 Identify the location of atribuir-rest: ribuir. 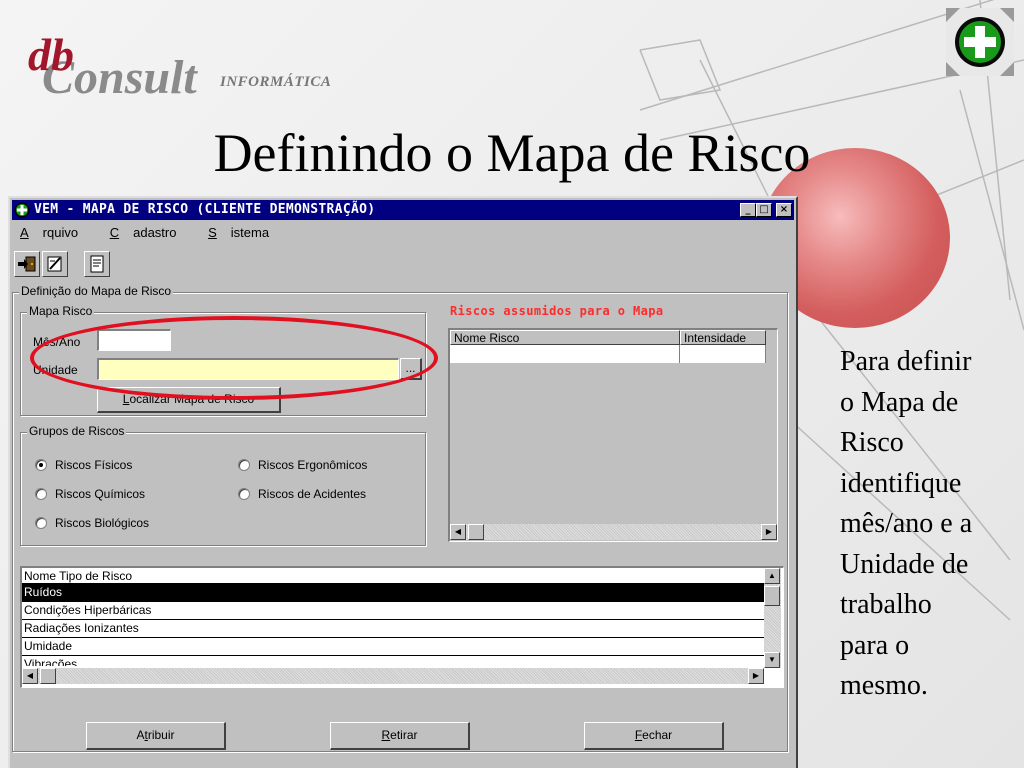
(161, 735).